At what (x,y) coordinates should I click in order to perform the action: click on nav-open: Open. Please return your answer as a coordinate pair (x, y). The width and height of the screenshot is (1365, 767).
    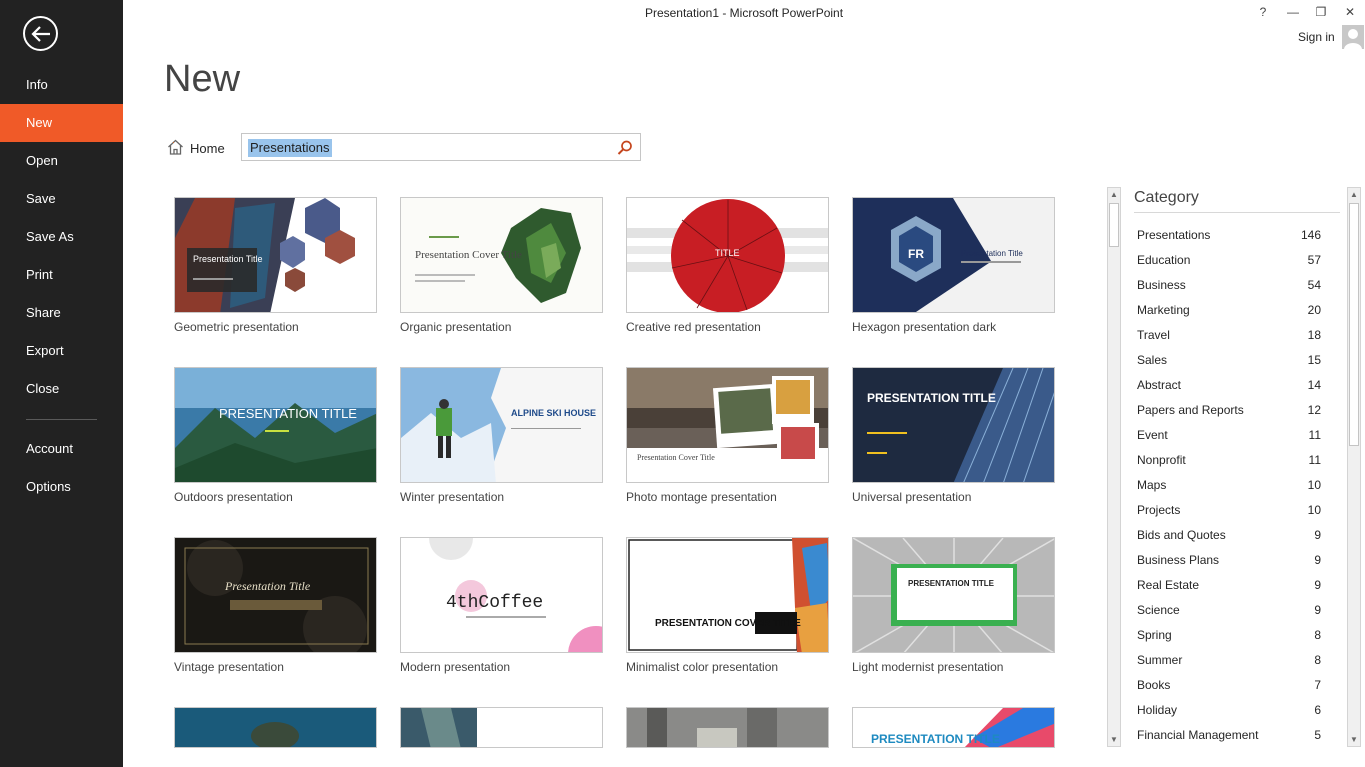
    Looking at the image, I should click on (61, 161).